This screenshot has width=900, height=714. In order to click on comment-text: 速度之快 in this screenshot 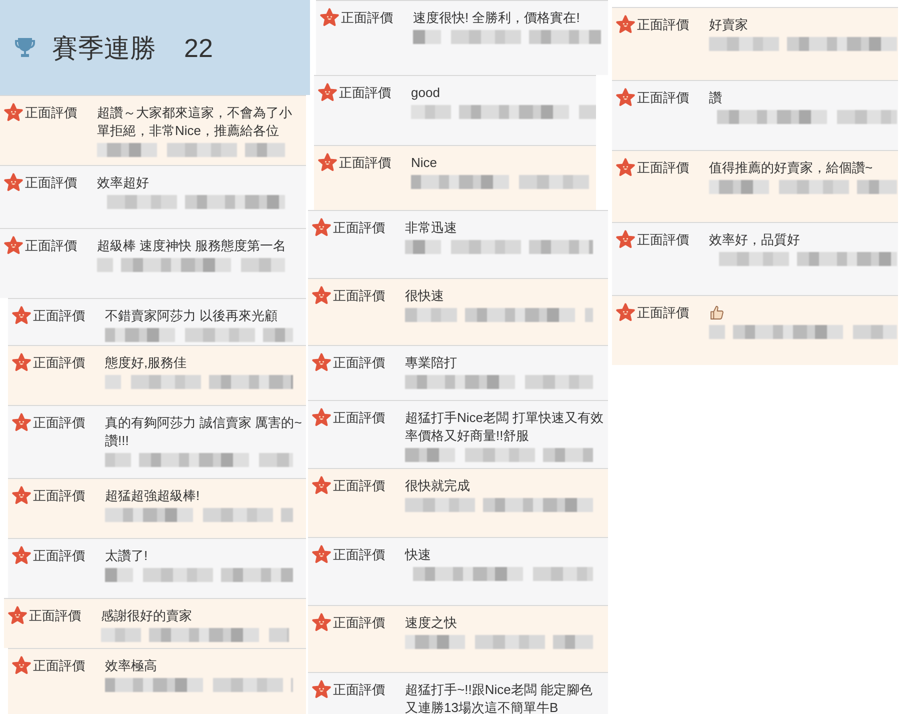, I will do `click(431, 623)`.